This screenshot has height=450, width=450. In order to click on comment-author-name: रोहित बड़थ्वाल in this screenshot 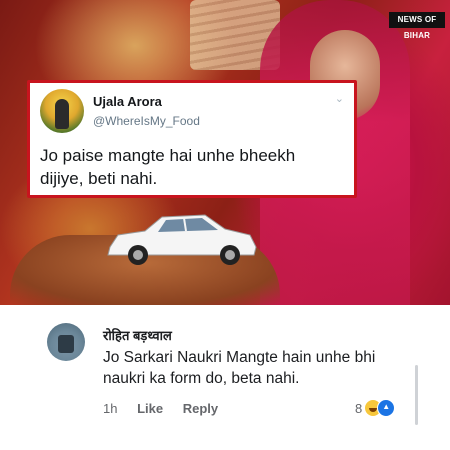, I will do `click(137, 335)`.